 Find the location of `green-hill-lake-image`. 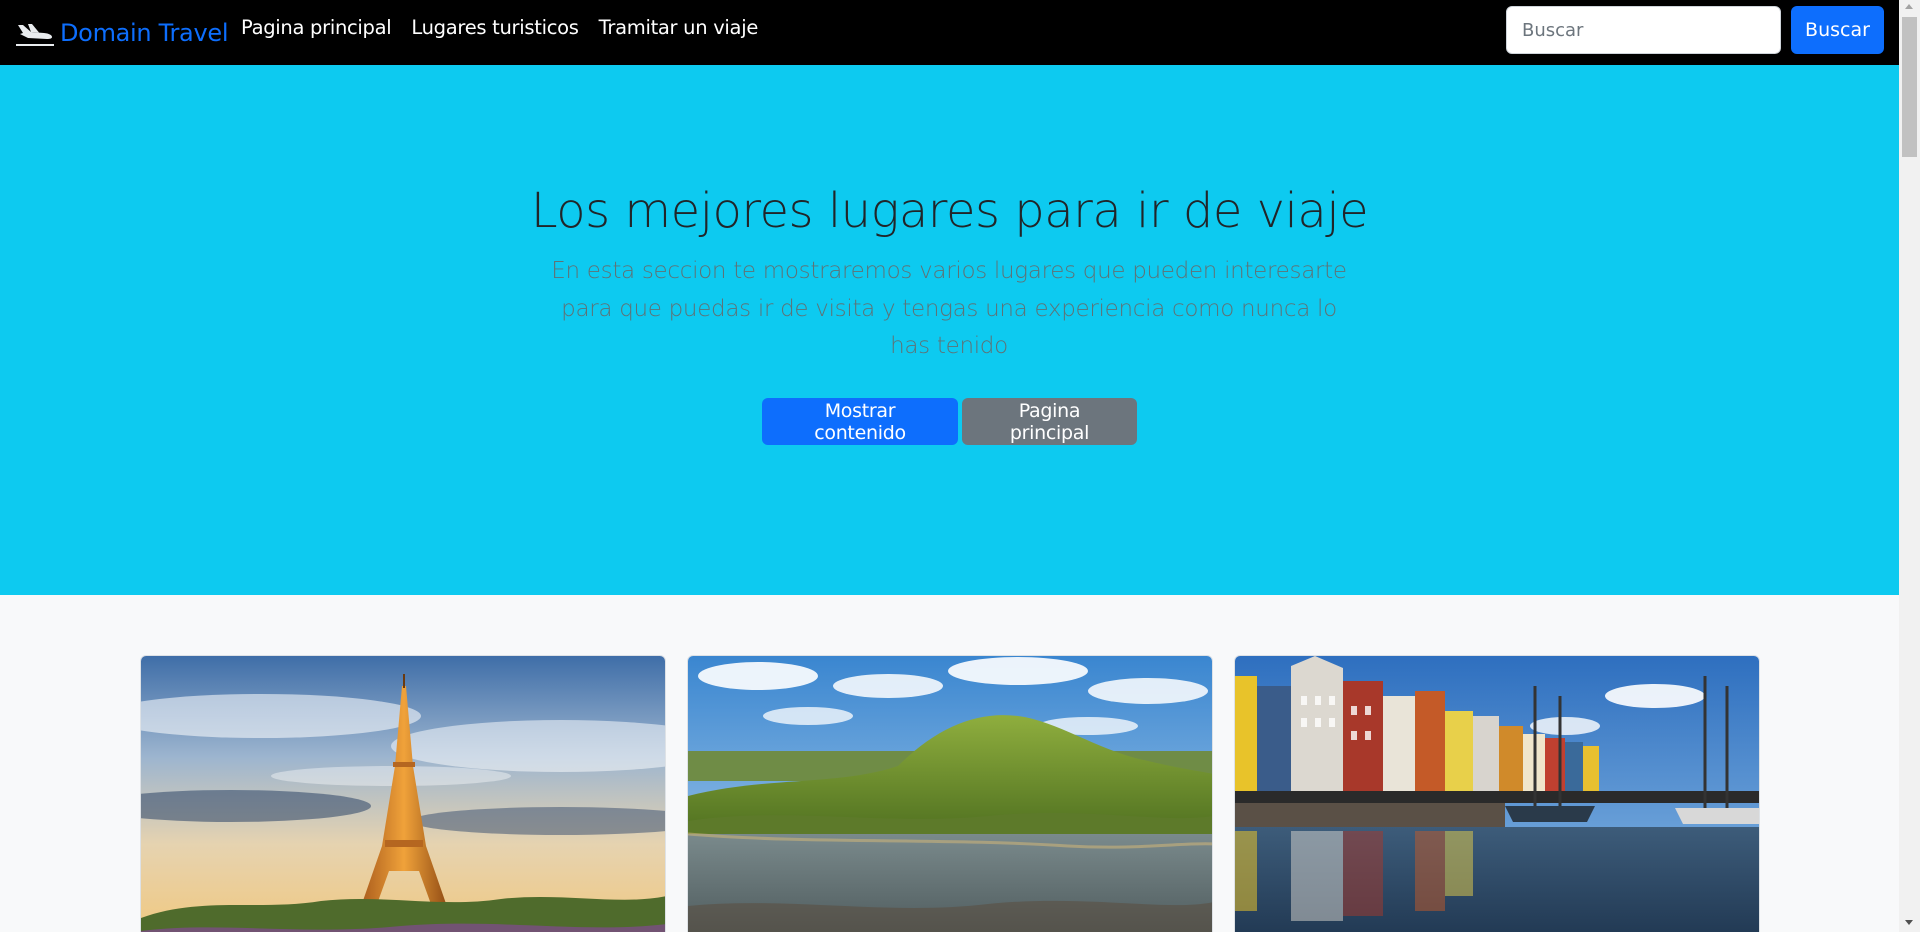

green-hill-lake-image is located at coordinates (950, 794).